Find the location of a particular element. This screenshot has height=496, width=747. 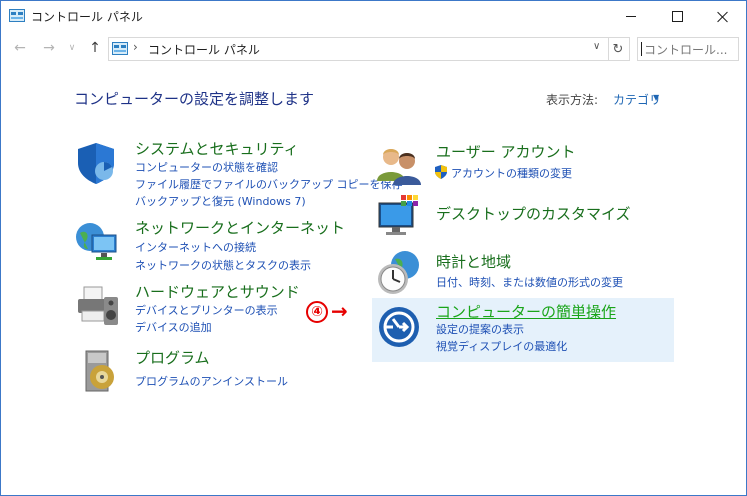

connect-internet-link: インターネットへの接続 is located at coordinates (195, 247).